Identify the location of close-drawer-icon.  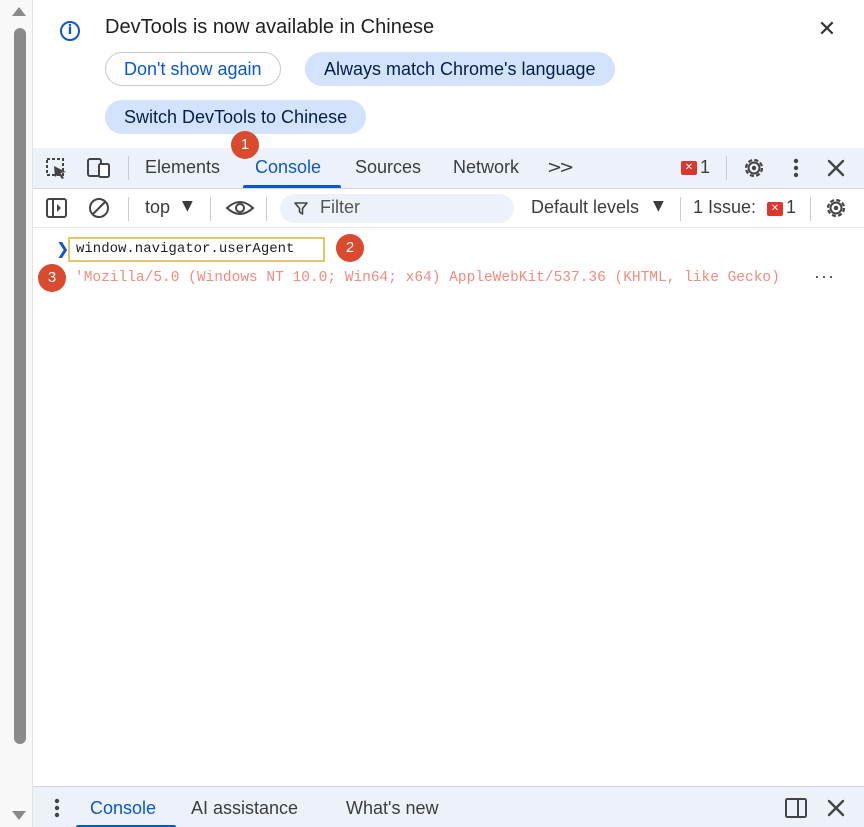
(836, 808).